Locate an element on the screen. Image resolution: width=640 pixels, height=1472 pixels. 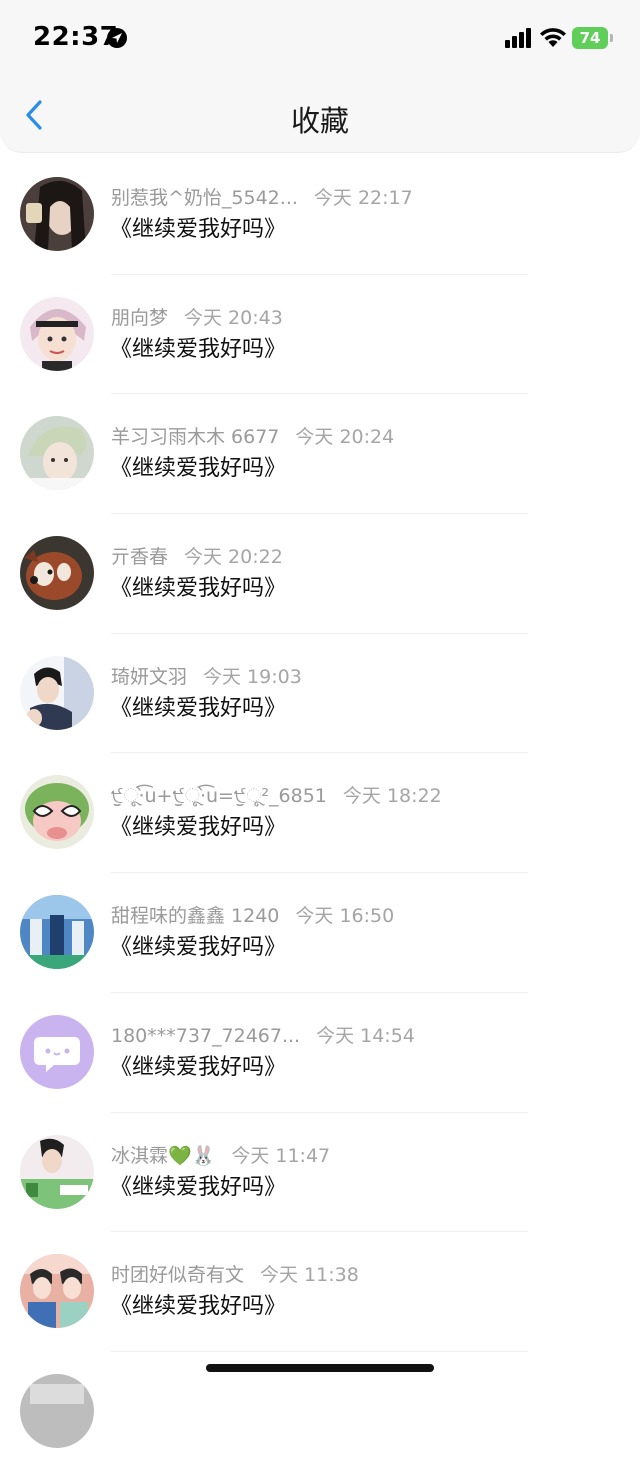
status-bar: 22:37 74 is located at coordinates (320, 39).